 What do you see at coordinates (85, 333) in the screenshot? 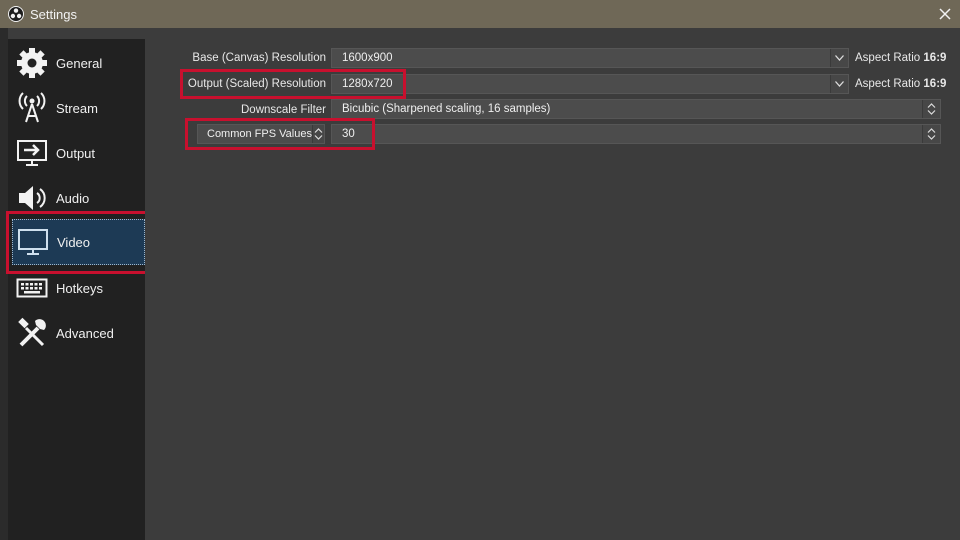
I see `sidebar-item-label: Advanced` at bounding box center [85, 333].